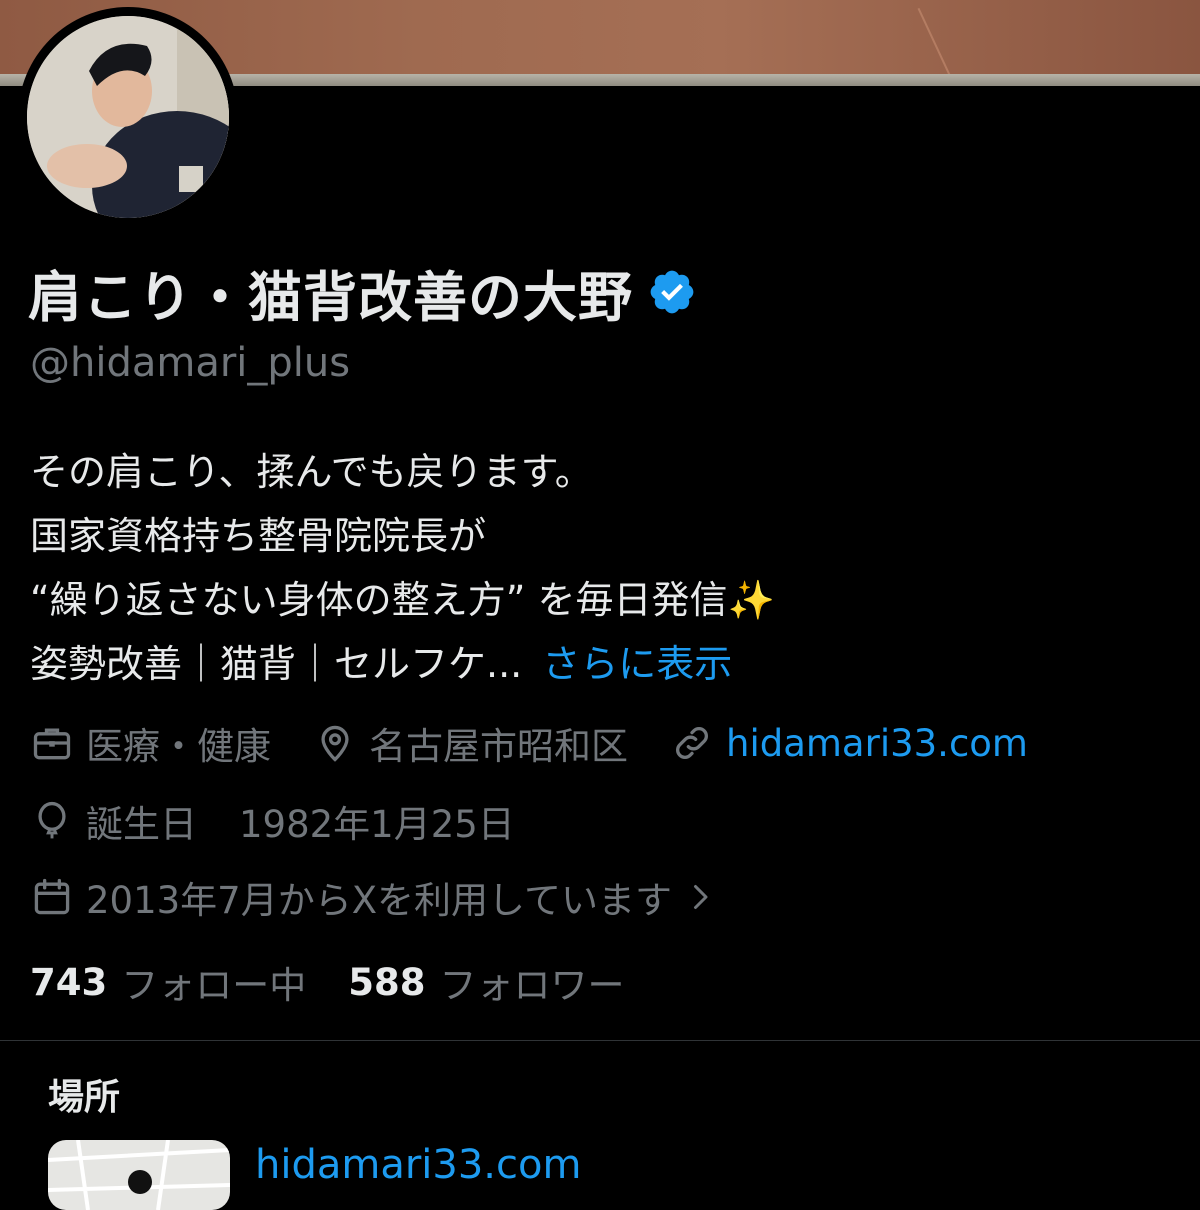 Image resolution: width=1200 pixels, height=1210 pixels. Describe the element at coordinates (52, 896) in the screenshot. I see `calendar-icon` at that location.